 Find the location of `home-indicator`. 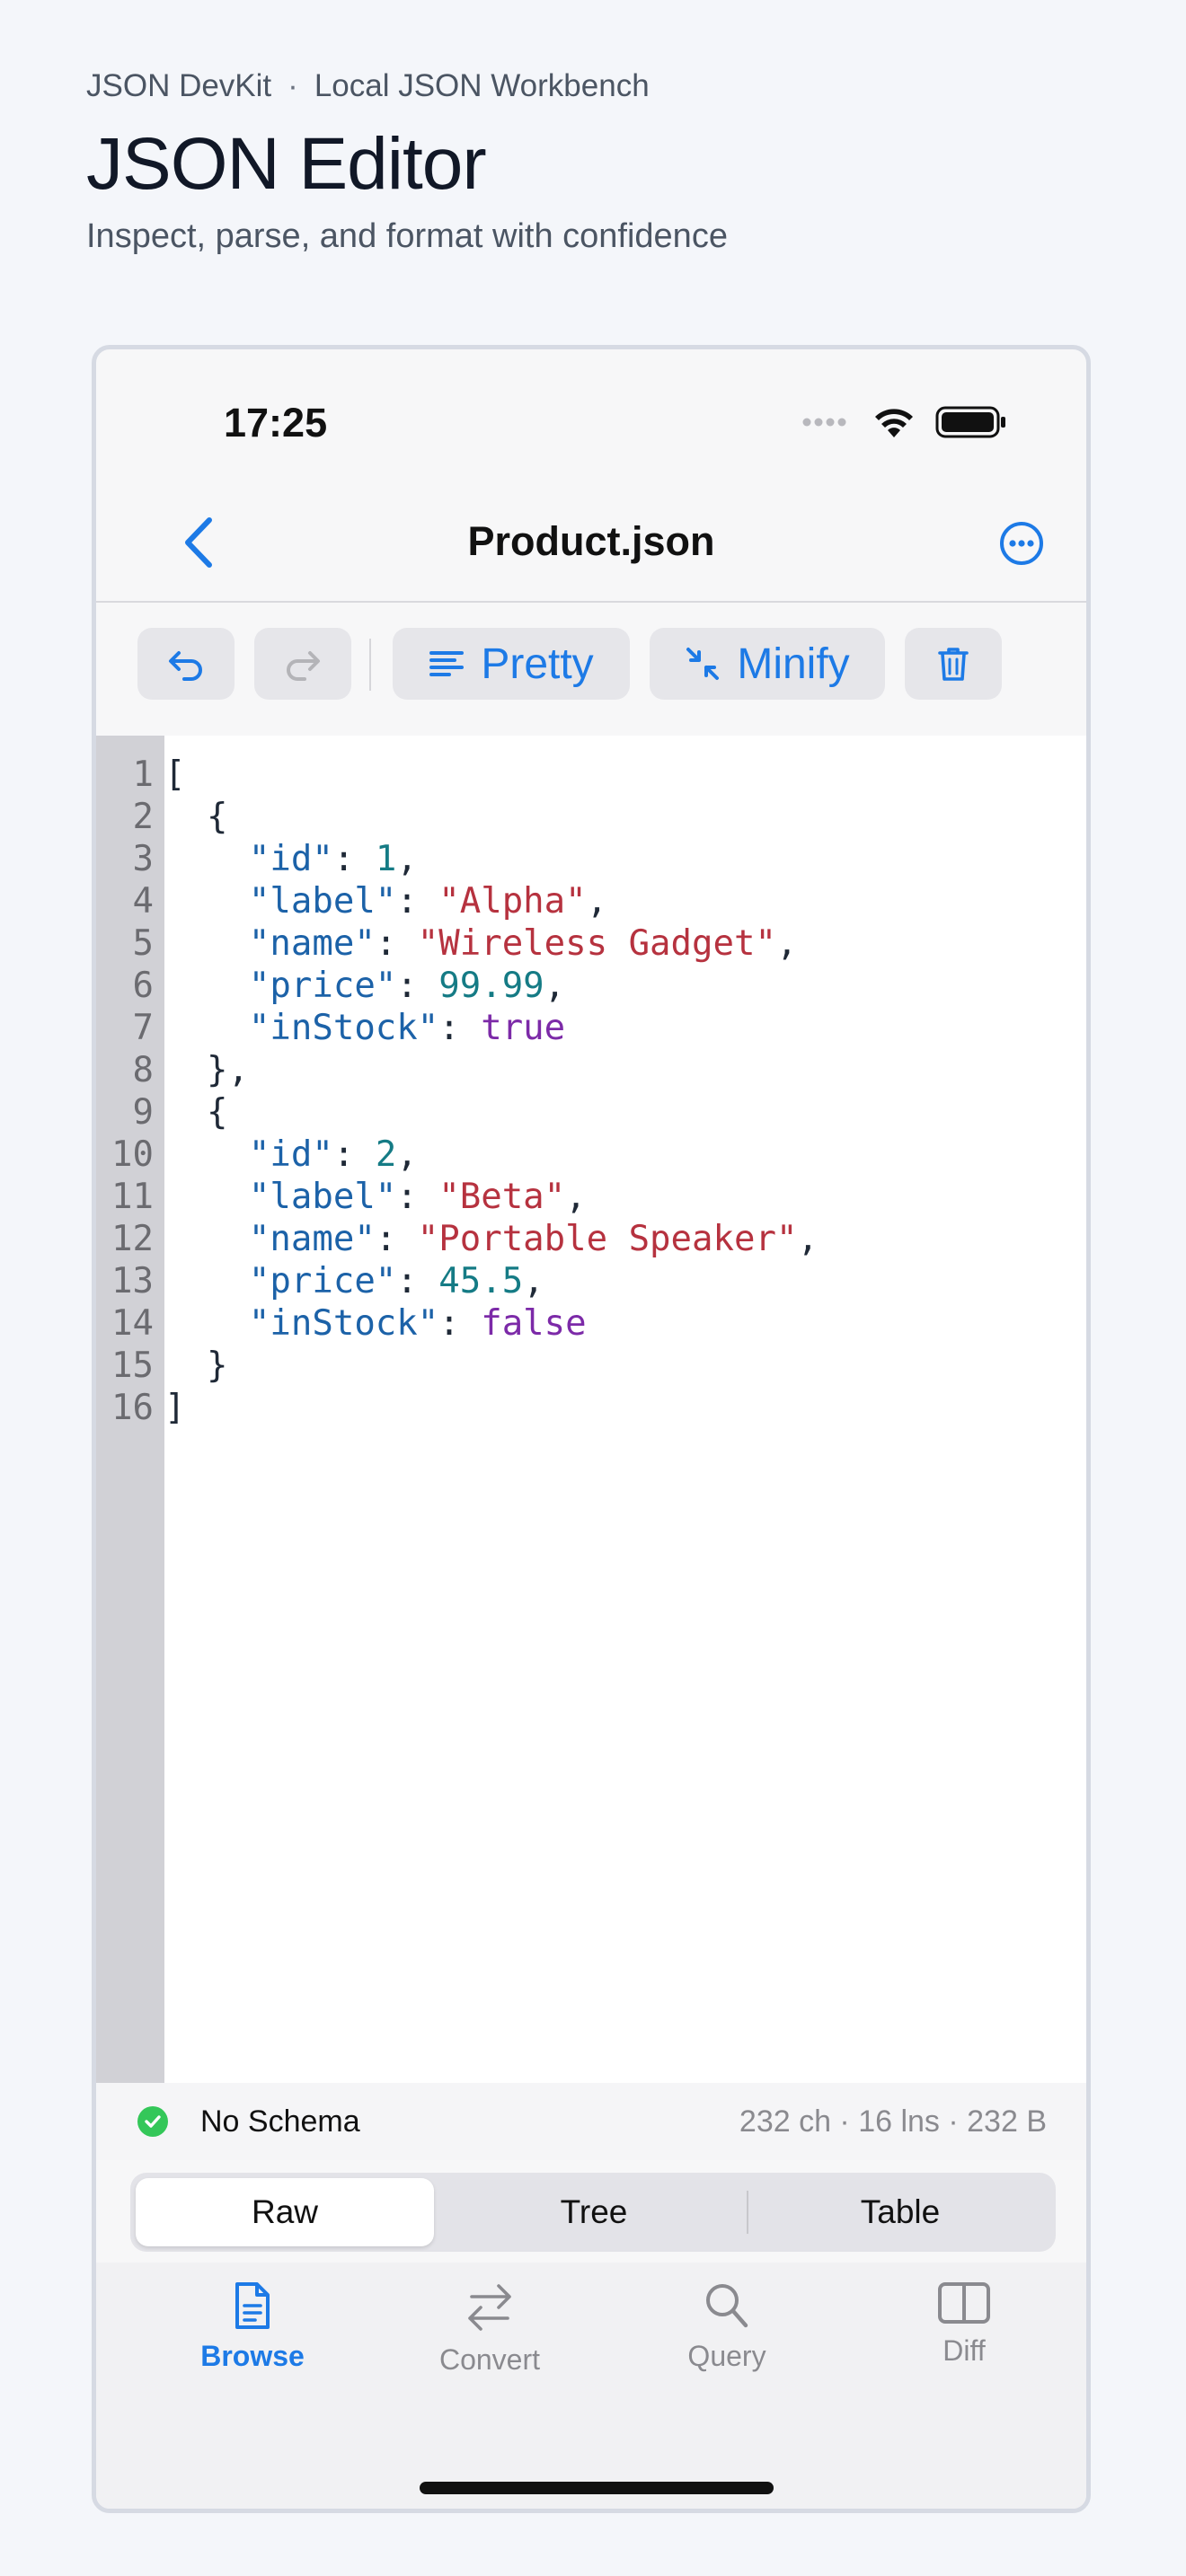

home-indicator is located at coordinates (597, 2488).